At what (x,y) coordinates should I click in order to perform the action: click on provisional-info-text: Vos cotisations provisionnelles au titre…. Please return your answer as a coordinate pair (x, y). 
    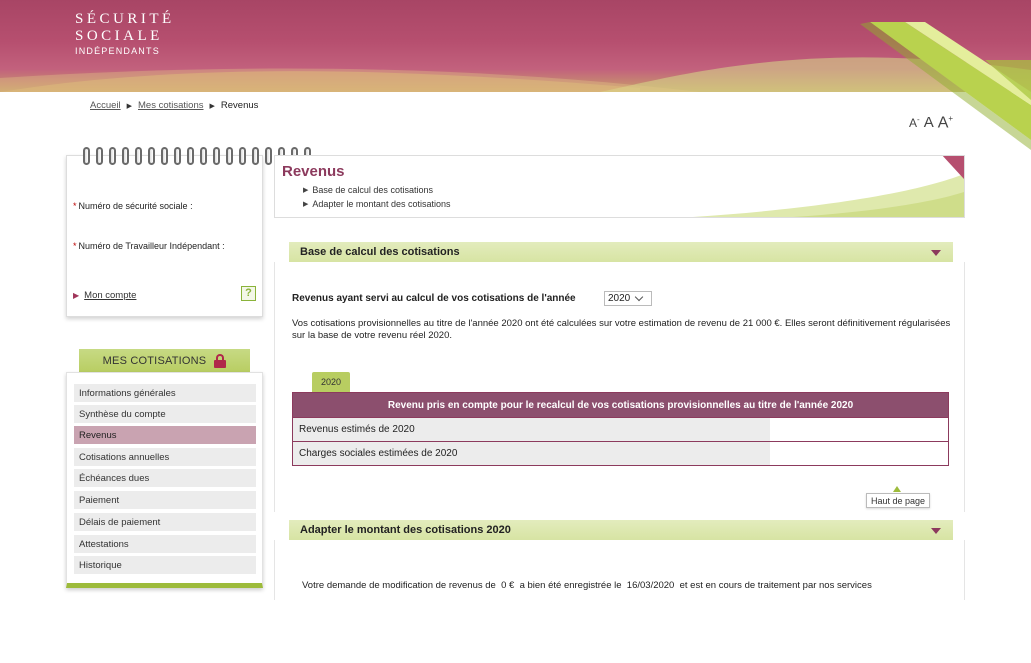
    Looking at the image, I should click on (621, 329).